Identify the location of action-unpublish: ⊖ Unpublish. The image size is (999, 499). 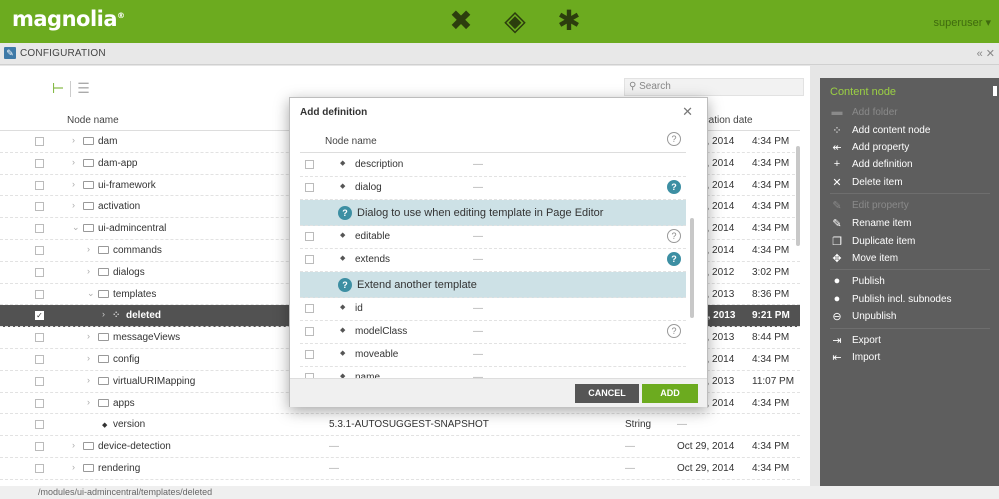
(863, 316).